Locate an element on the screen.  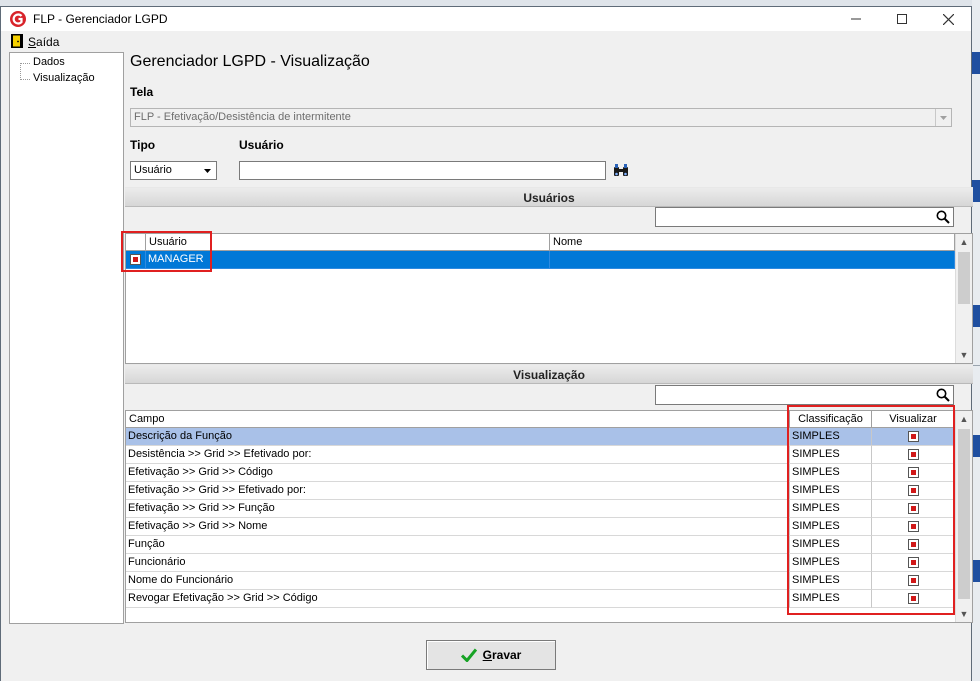
minimize-icon is located at coordinates (856, 19).